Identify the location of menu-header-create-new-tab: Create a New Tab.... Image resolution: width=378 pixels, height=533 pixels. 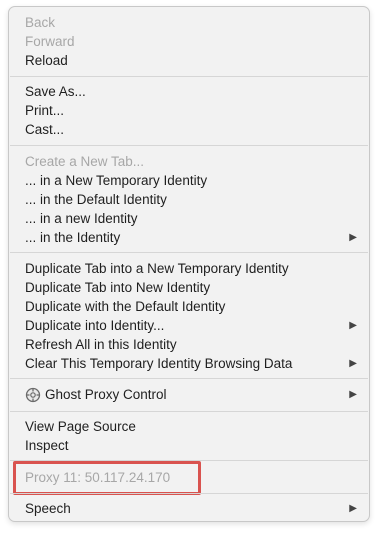
(192, 161).